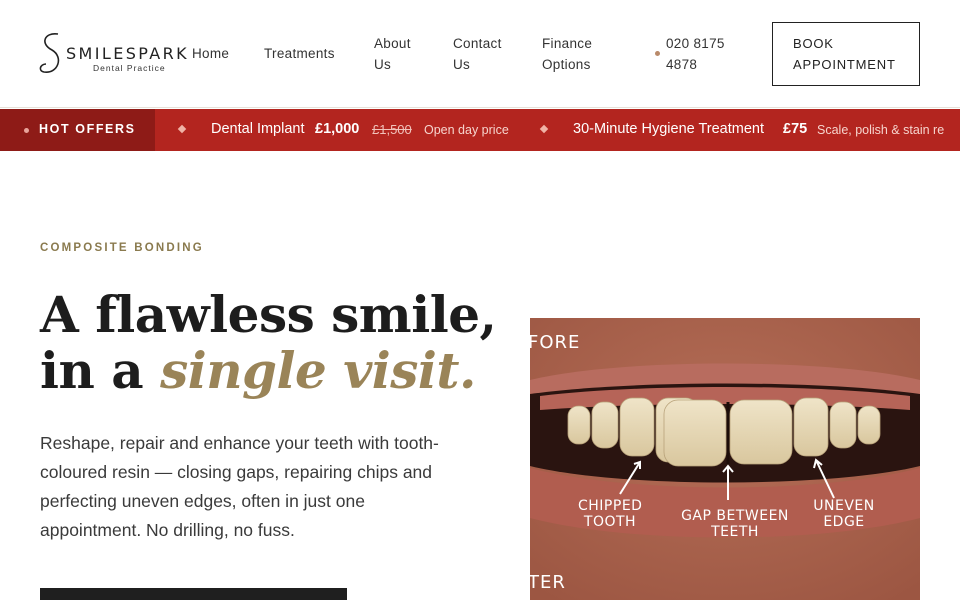 This screenshot has height=600, width=960. Describe the element at coordinates (318, 370) in the screenshot. I see `headline-line-2-accent: single visit.` at that location.